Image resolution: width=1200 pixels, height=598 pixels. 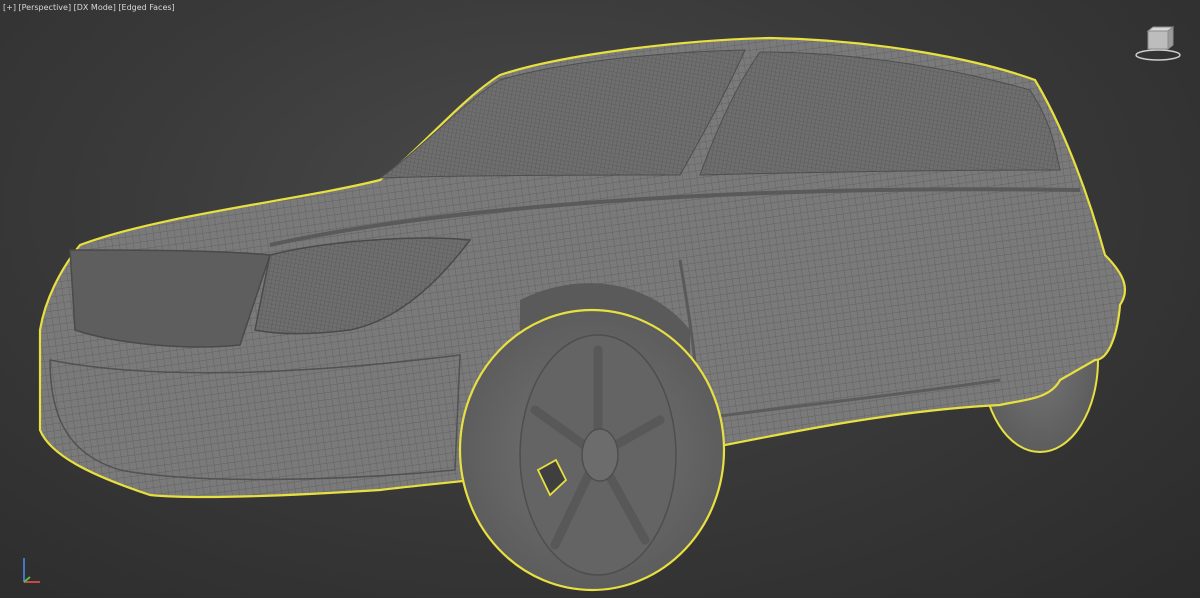 What do you see at coordinates (146, 7) in the screenshot?
I see `shading-mode-label: [Edged Faces]` at bounding box center [146, 7].